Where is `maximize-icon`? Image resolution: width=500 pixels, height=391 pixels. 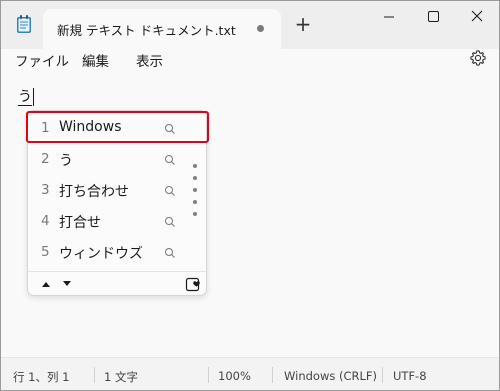 maximize-icon is located at coordinates (433, 16).